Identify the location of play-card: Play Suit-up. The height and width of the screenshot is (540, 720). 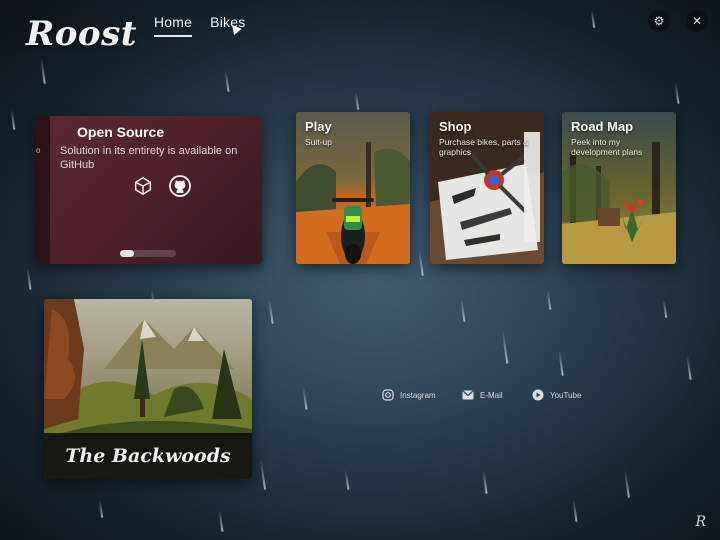
(353, 188).